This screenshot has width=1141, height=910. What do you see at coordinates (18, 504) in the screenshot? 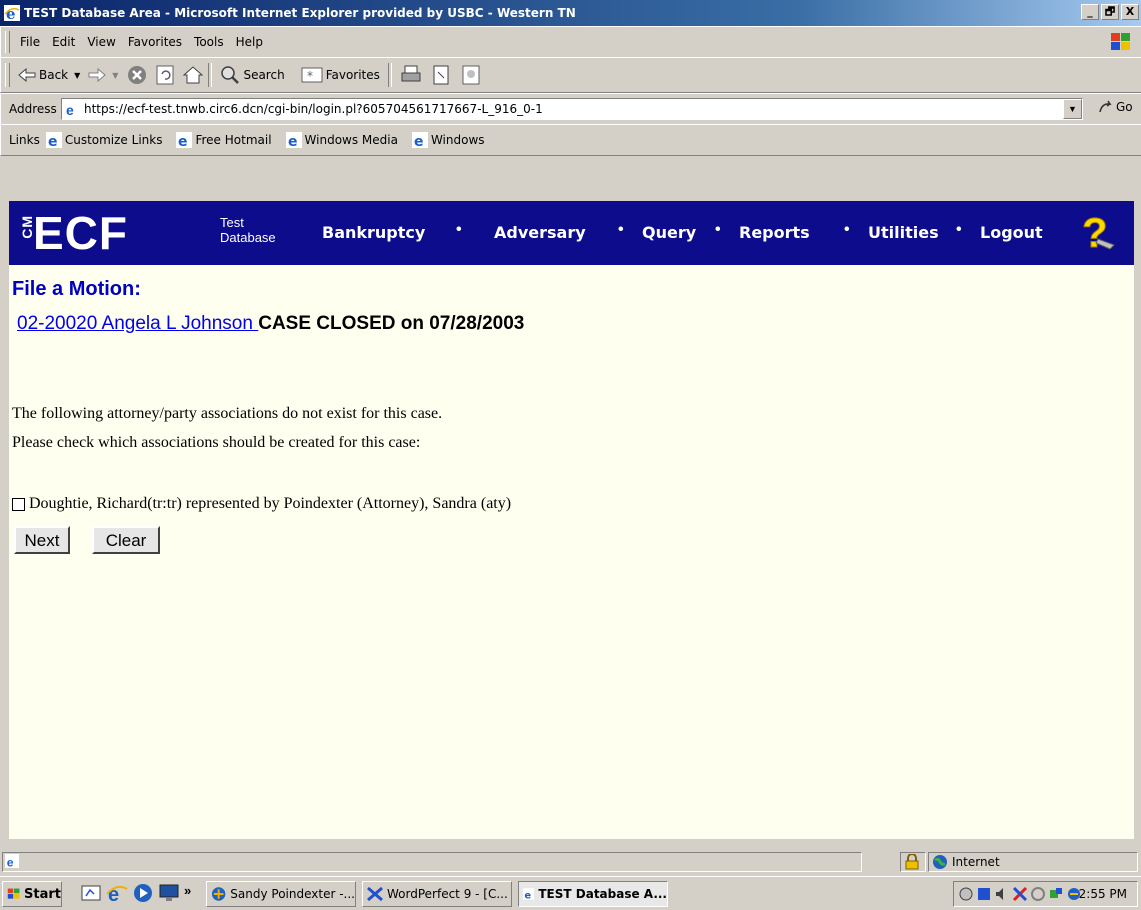
I see `association-checkbox` at bounding box center [18, 504].